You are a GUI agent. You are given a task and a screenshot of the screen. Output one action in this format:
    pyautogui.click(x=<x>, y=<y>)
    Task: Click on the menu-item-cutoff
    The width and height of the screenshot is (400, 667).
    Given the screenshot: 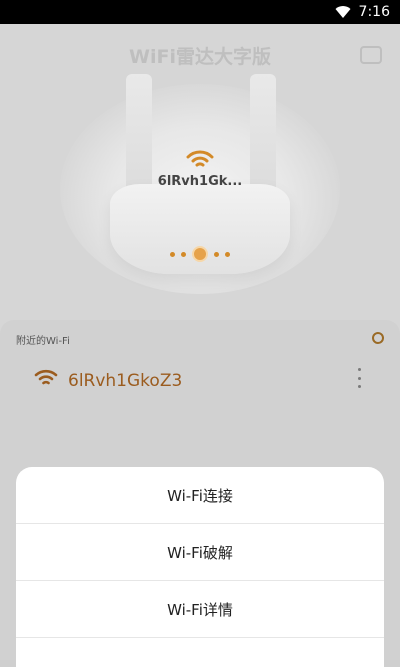 What is the action you would take?
    pyautogui.click(x=200, y=652)
    